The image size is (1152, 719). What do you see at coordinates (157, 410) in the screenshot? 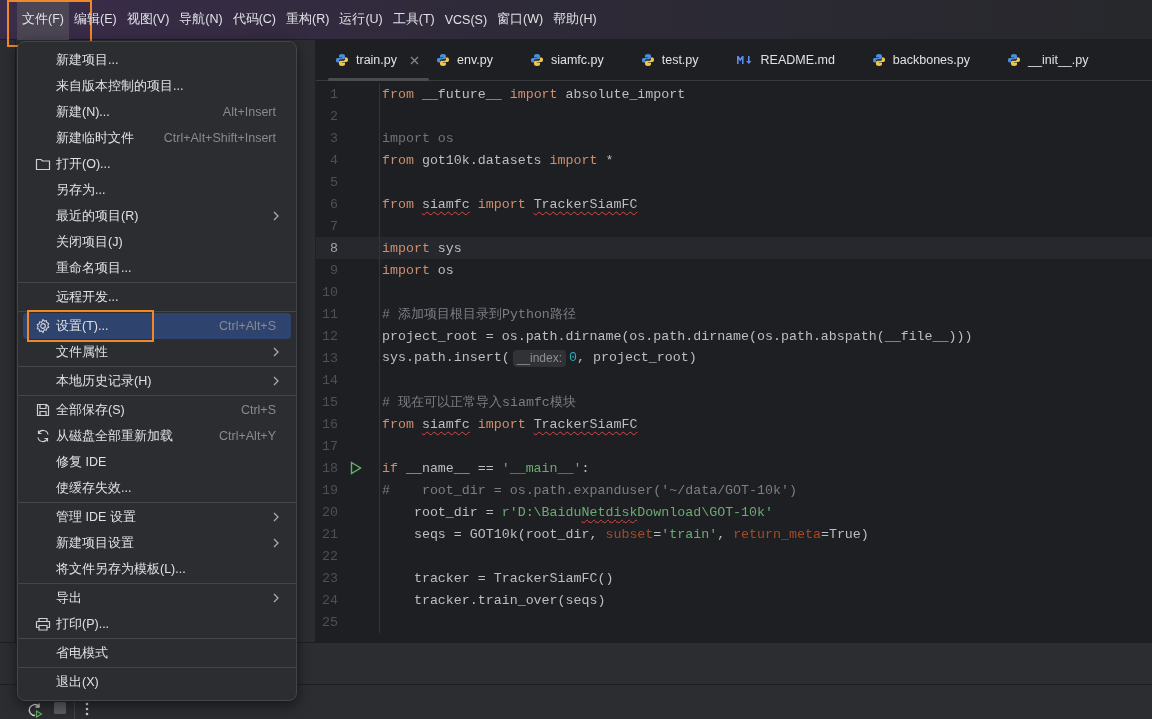
I see `menu-item: 全部保存(S) Ctrl+S` at bounding box center [157, 410].